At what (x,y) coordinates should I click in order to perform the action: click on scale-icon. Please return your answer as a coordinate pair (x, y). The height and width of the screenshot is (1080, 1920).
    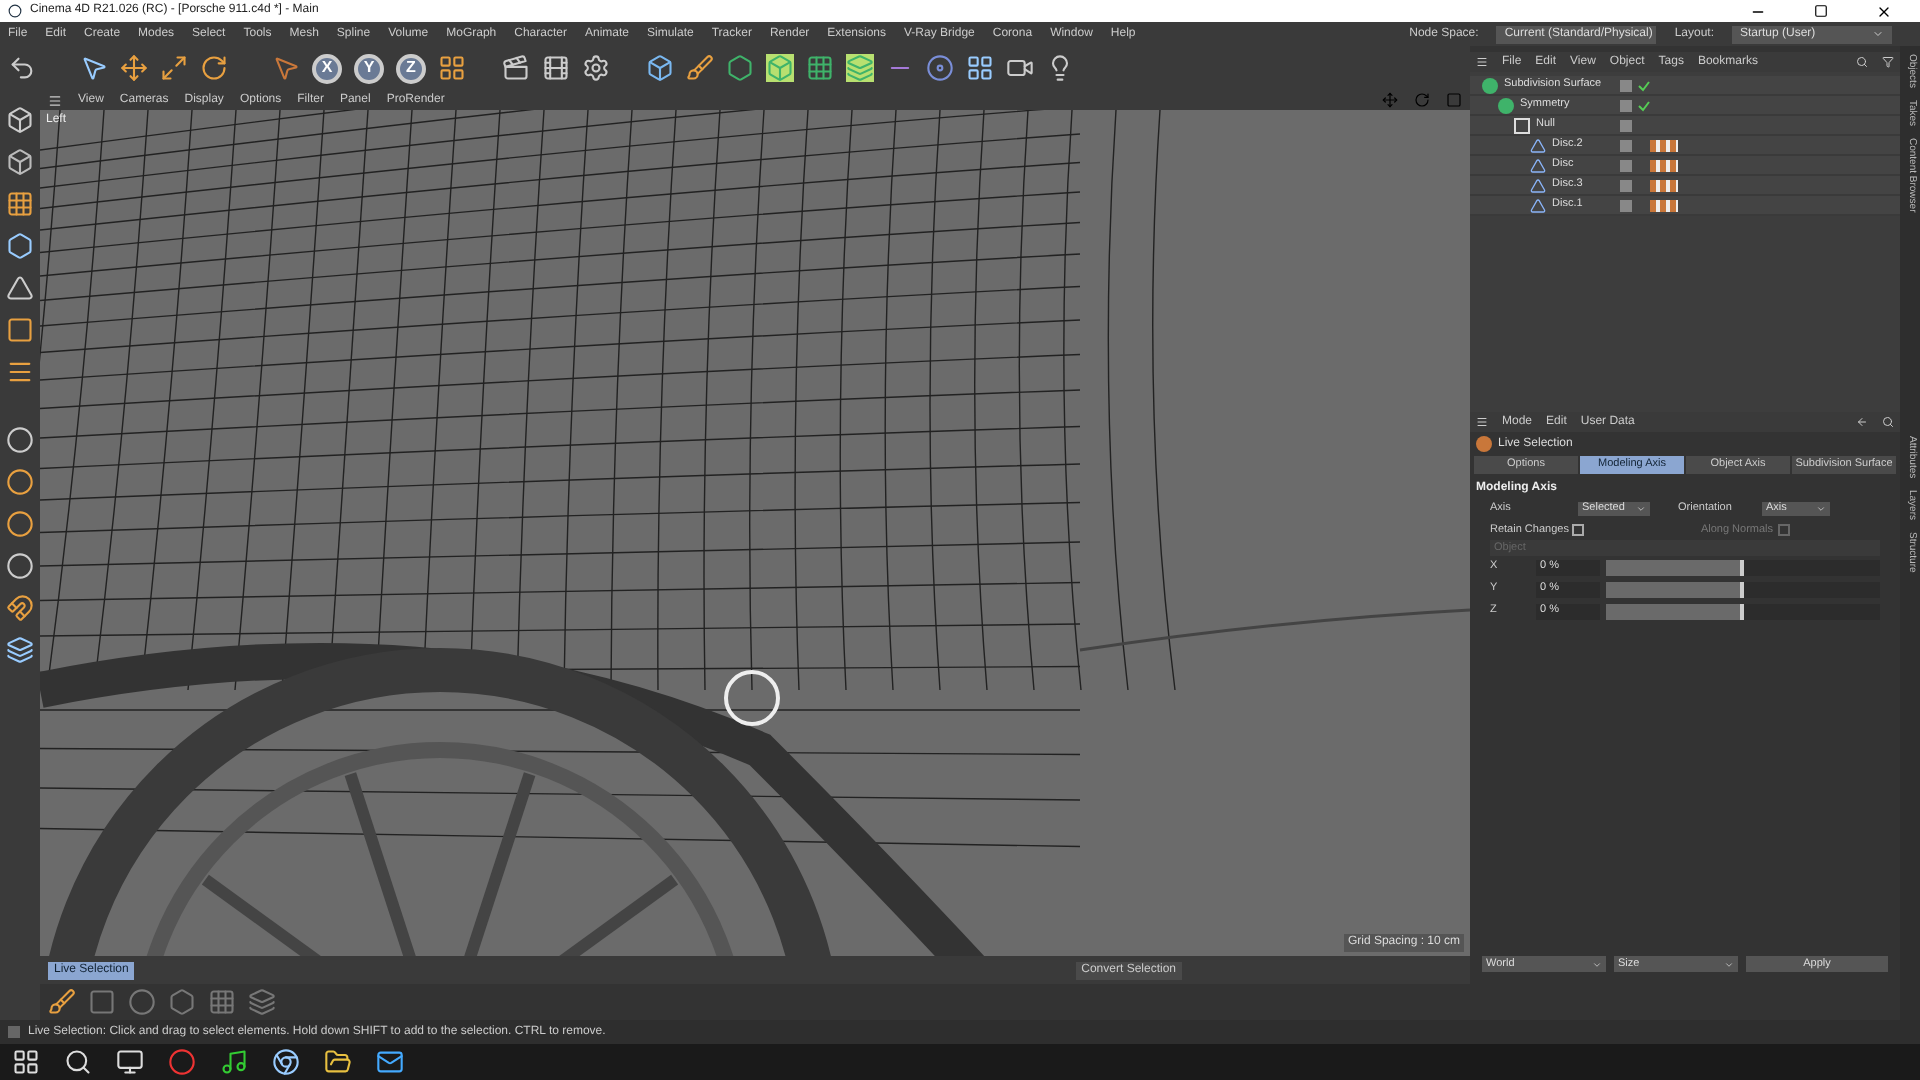
    Looking at the image, I should click on (174, 68).